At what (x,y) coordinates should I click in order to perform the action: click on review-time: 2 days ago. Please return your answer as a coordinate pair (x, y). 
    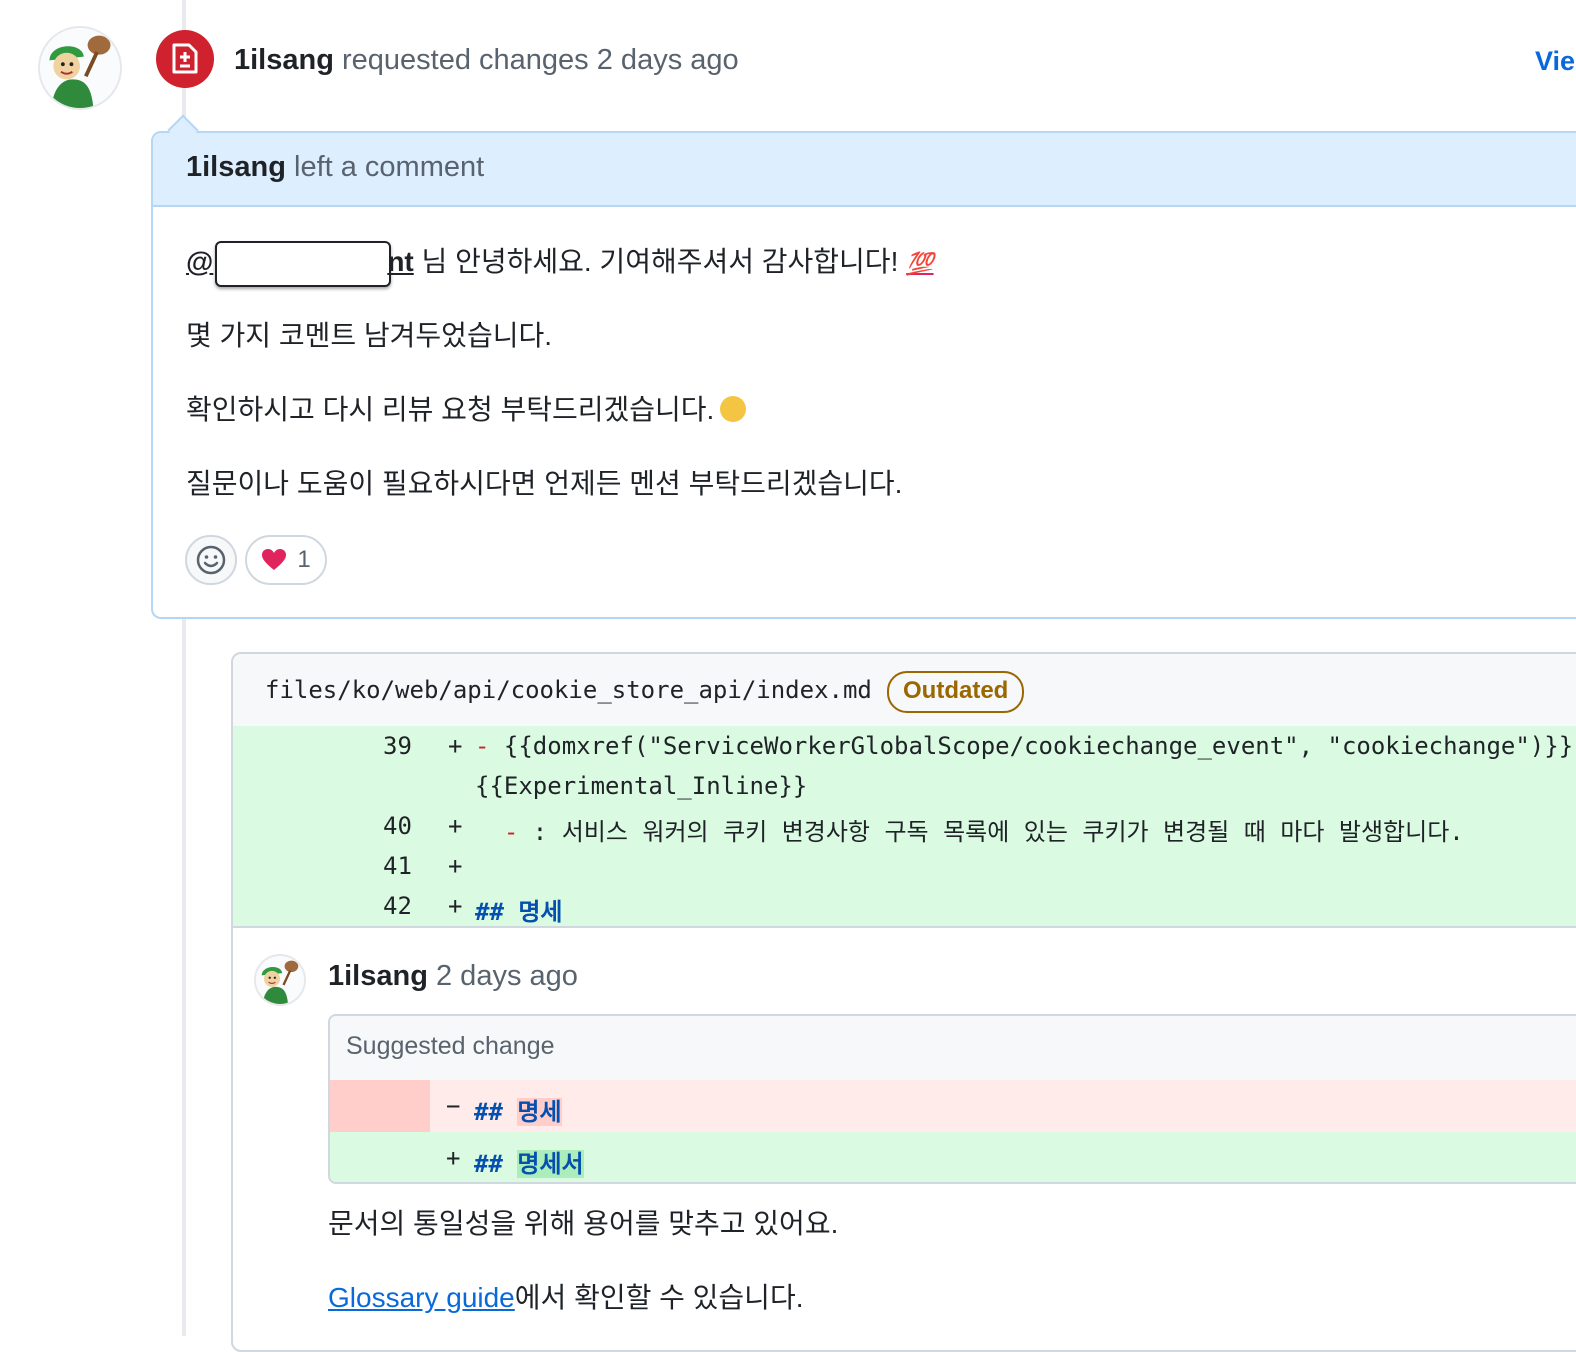
    Looking at the image, I should click on (668, 60).